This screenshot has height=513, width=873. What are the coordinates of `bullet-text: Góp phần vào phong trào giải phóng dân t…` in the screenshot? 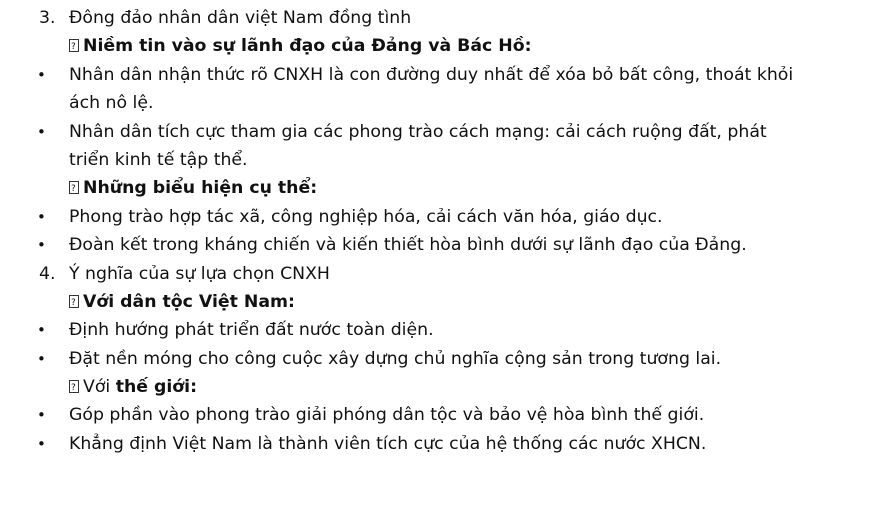 It's located at (387, 415).